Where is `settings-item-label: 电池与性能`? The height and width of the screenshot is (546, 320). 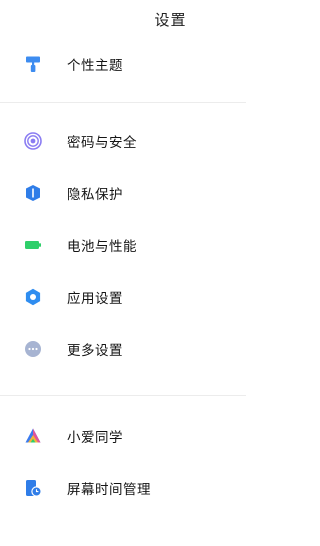 settings-item-label: 电池与性能 is located at coordinates (102, 247).